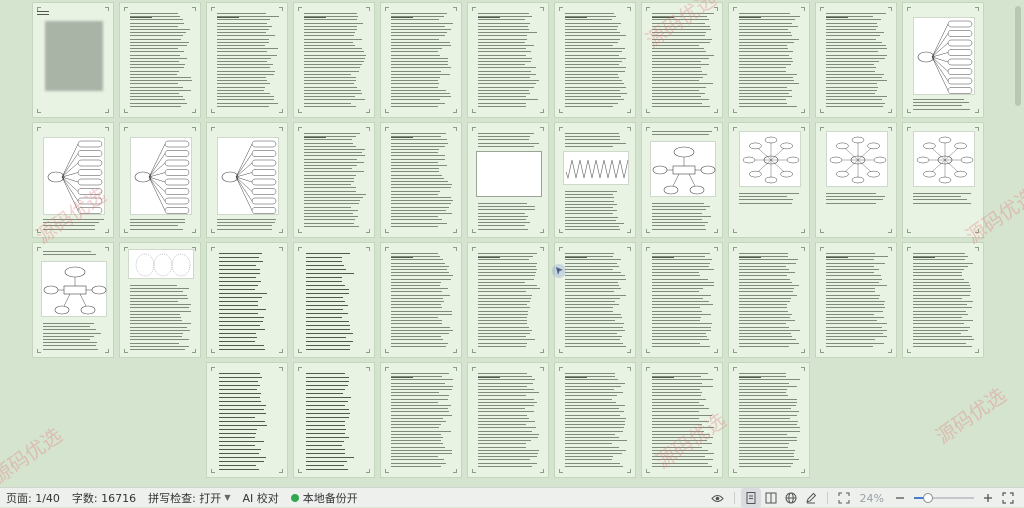 This screenshot has width=1024, height=508. Describe the element at coordinates (33, 498) in the screenshot. I see `page-indicator: 页面: 1/40` at that location.